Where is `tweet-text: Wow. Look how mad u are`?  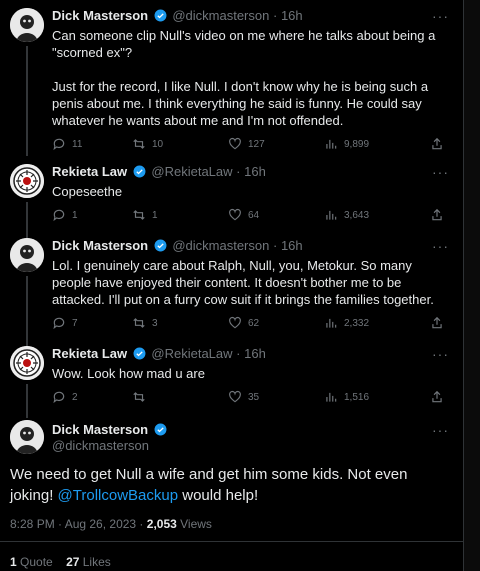
tweet-text: Wow. Look how mad u are is located at coordinates (128, 373).